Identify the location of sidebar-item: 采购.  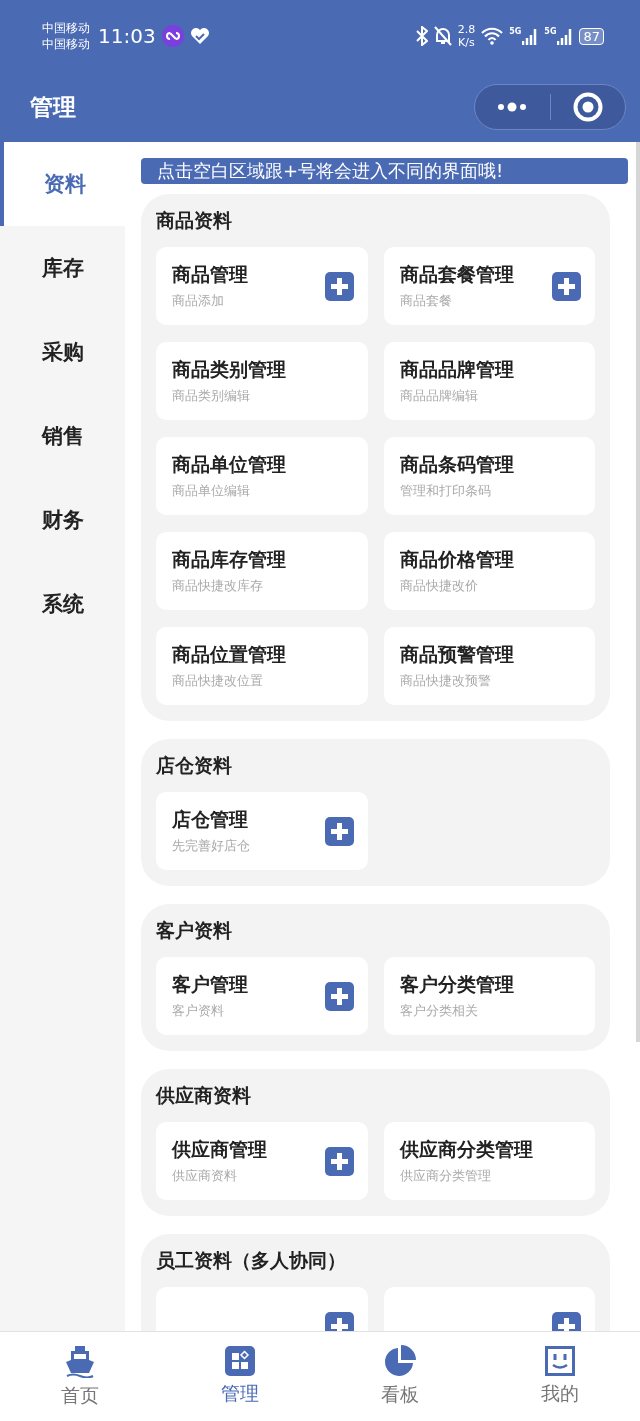
(62, 352).